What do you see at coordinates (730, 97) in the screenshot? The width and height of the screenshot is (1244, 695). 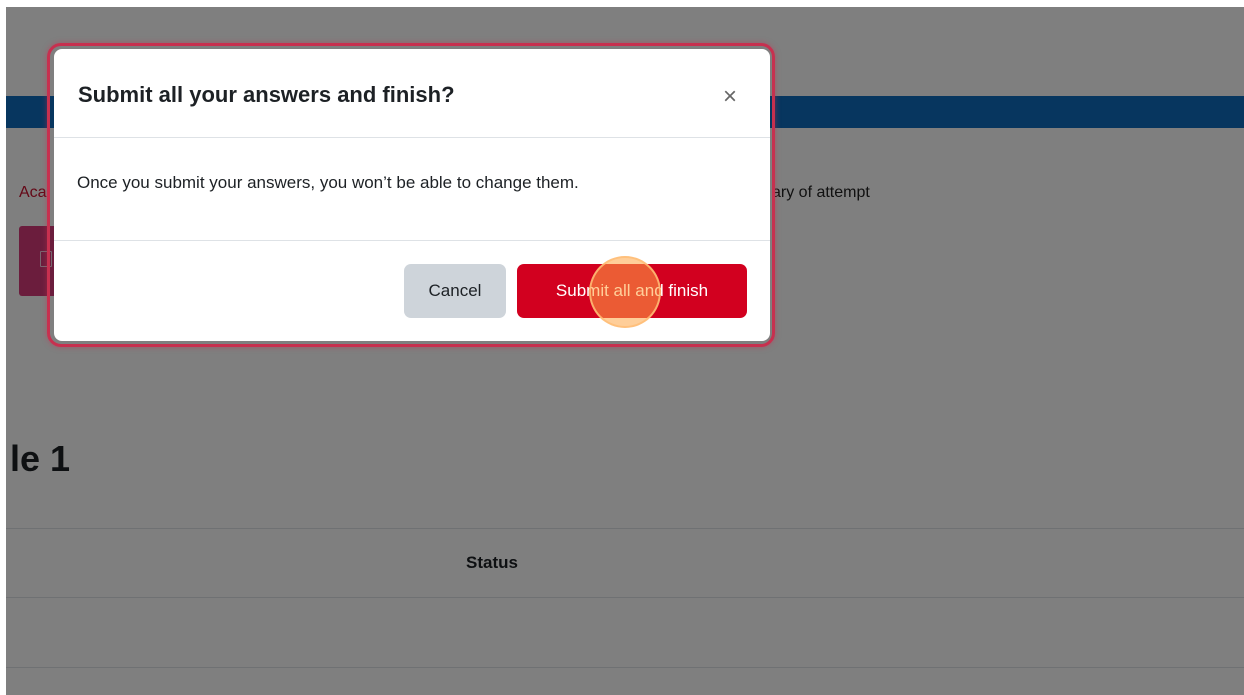 I see `close-icon: ×` at bounding box center [730, 97].